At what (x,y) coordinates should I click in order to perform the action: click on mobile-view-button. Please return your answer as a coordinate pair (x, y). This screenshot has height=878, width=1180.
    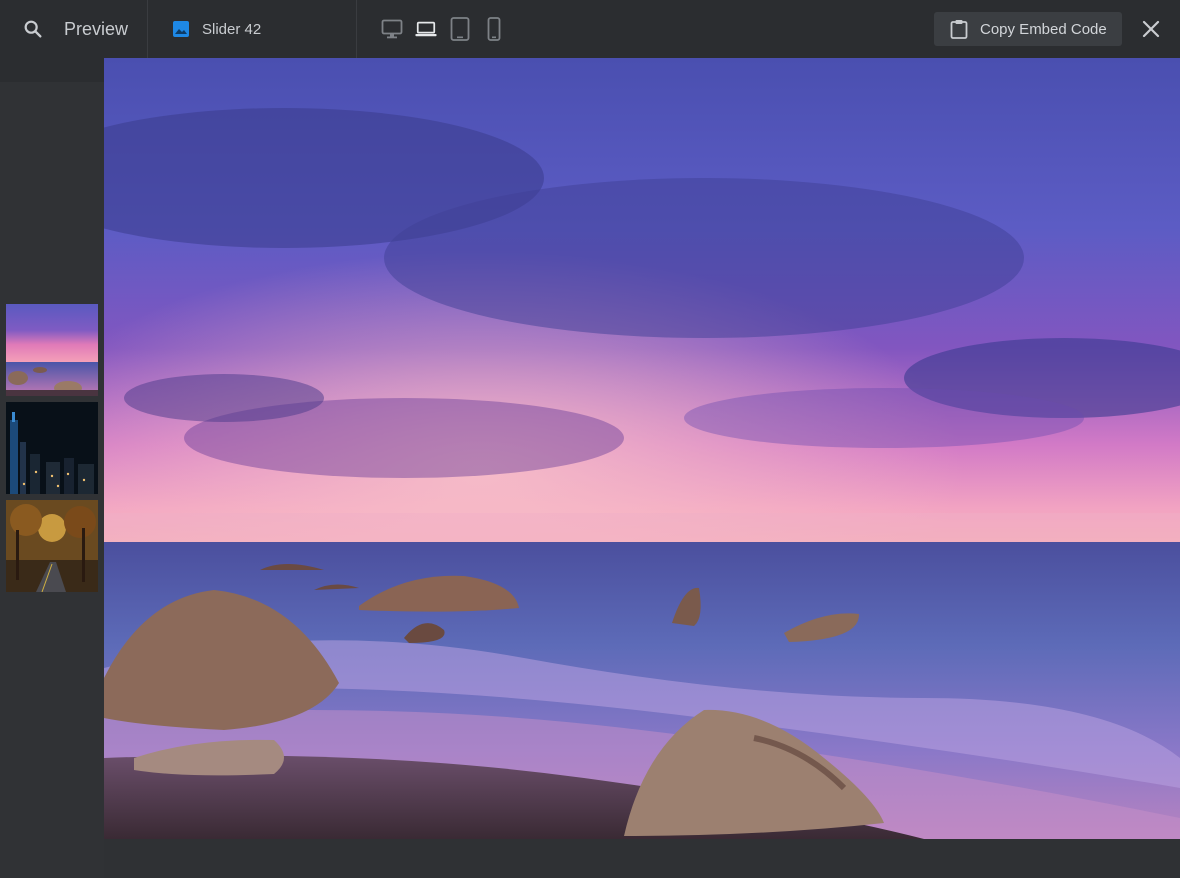
    Looking at the image, I should click on (494, 29).